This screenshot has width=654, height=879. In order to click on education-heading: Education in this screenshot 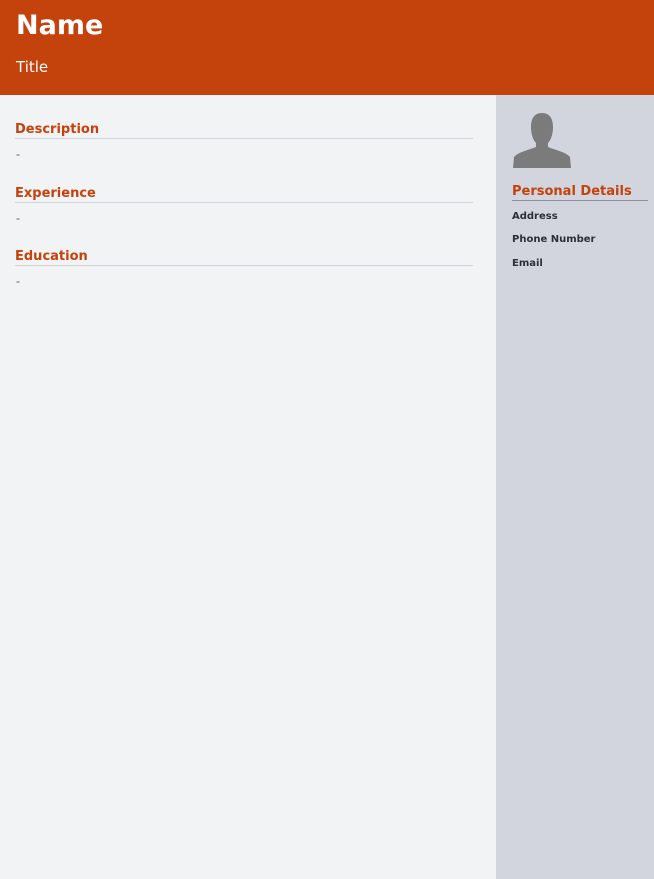, I will do `click(244, 257)`.